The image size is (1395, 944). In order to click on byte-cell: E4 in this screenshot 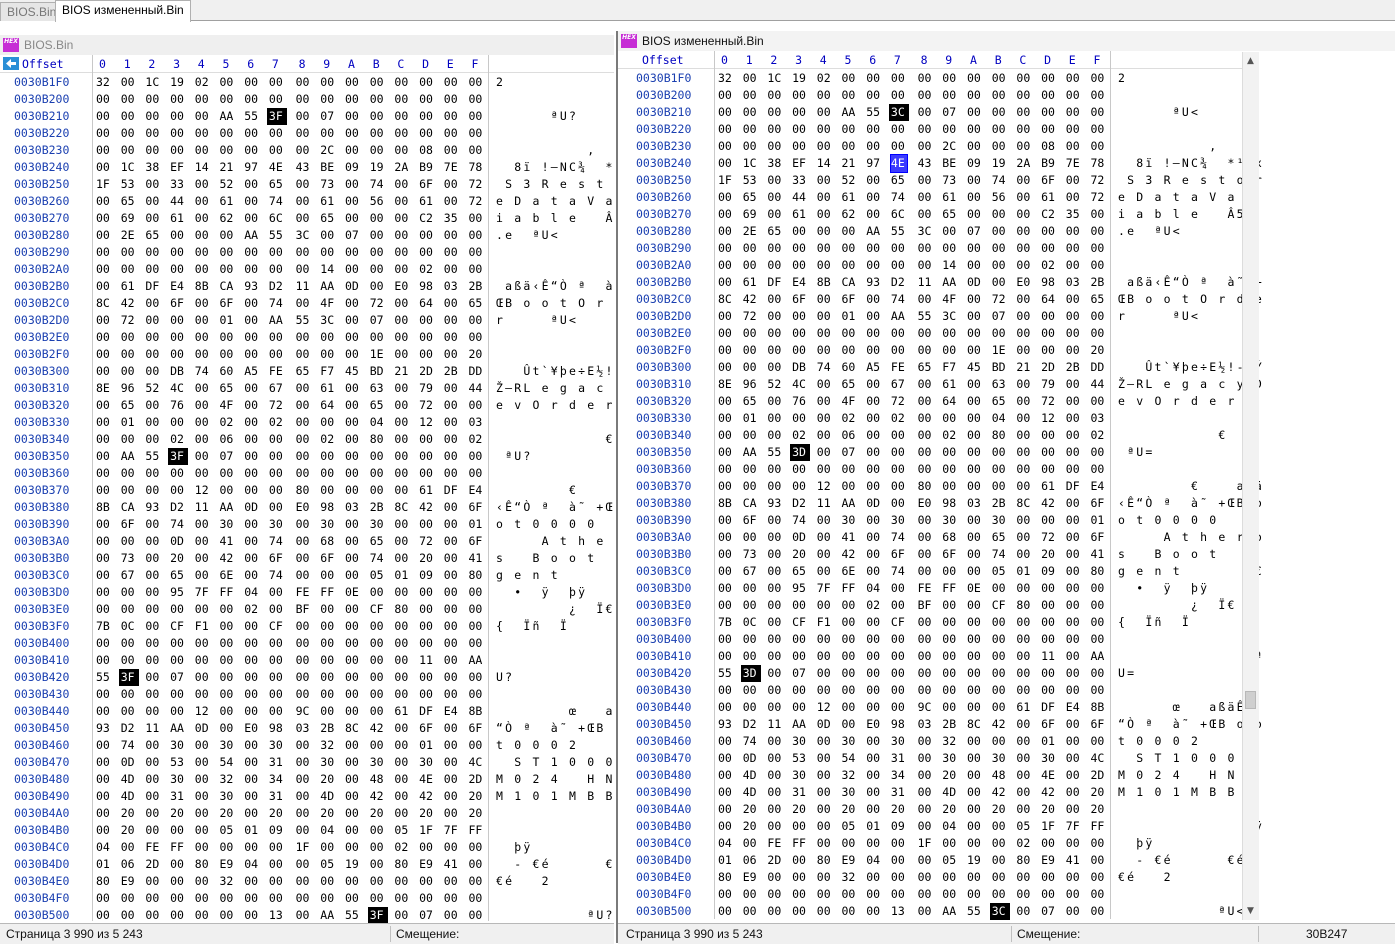, I will do `click(1099, 486)`.